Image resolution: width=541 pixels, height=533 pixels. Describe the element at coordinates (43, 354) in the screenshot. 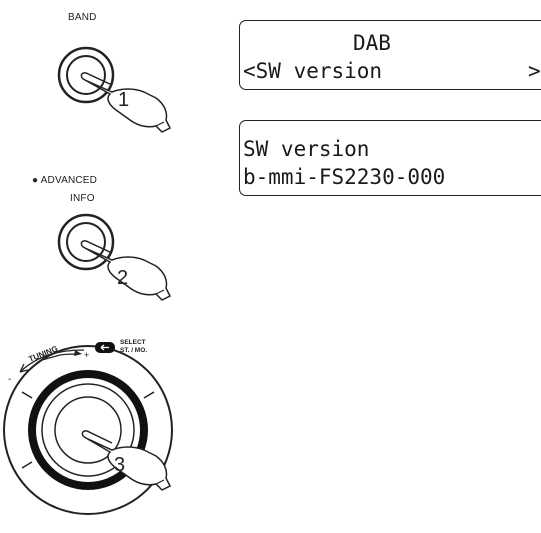

I see `tuning-label: TUNING` at that location.